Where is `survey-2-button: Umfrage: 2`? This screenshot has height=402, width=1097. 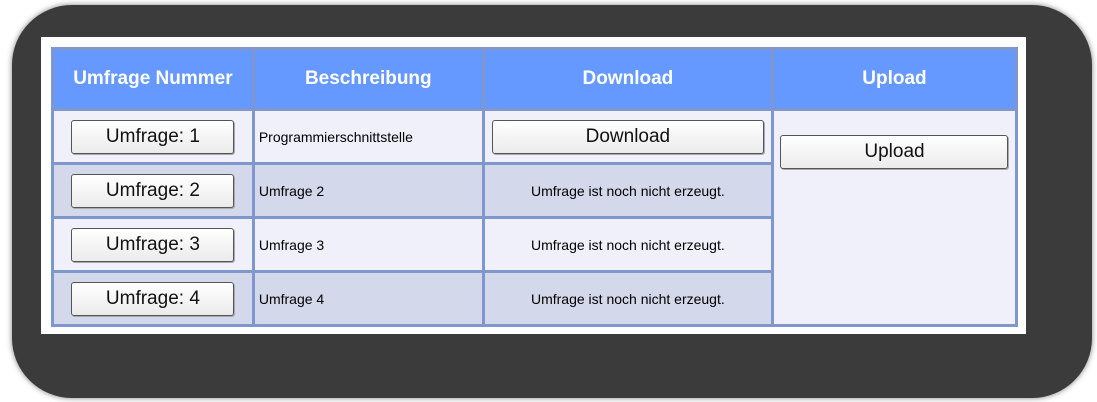 survey-2-button: Umfrage: 2 is located at coordinates (153, 190).